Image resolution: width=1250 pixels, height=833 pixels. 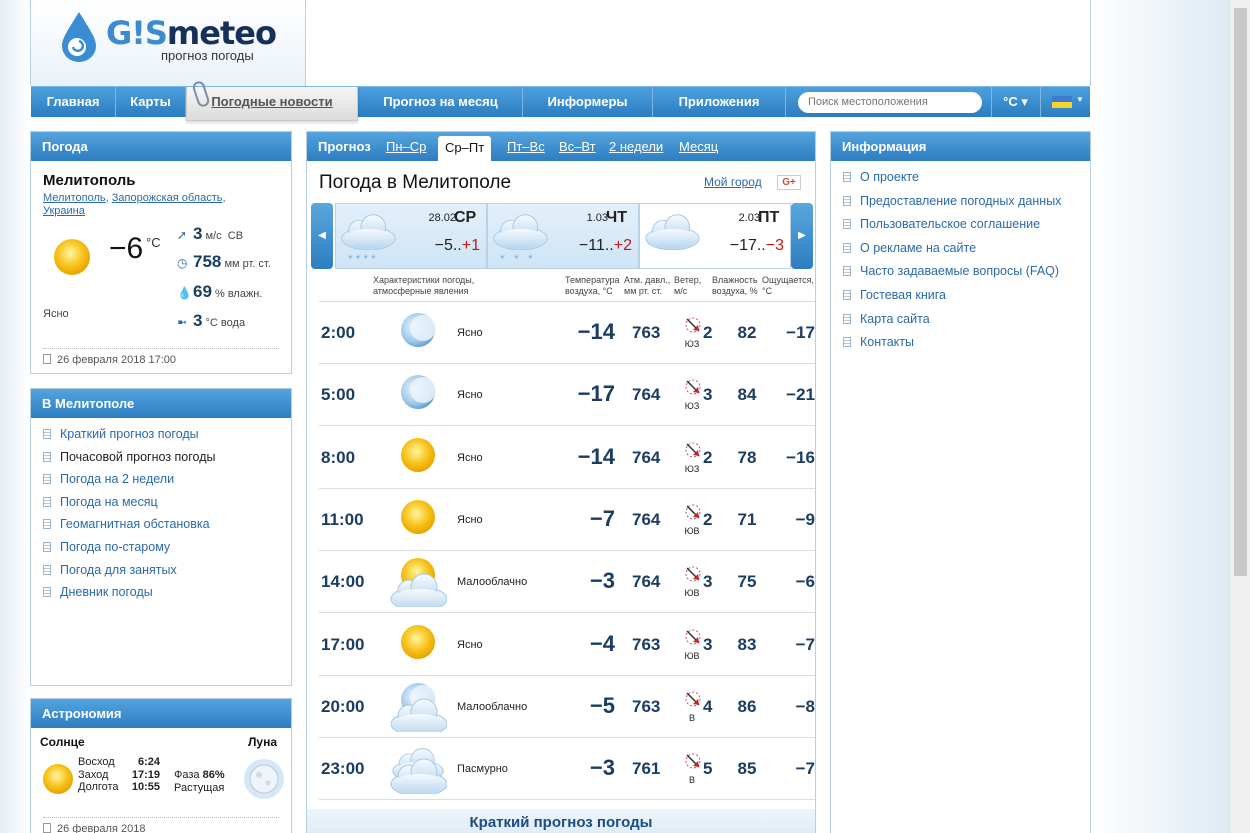 What do you see at coordinates (129, 438) in the screenshot?
I see `city-link: Краткий прогноз погоды` at bounding box center [129, 438].